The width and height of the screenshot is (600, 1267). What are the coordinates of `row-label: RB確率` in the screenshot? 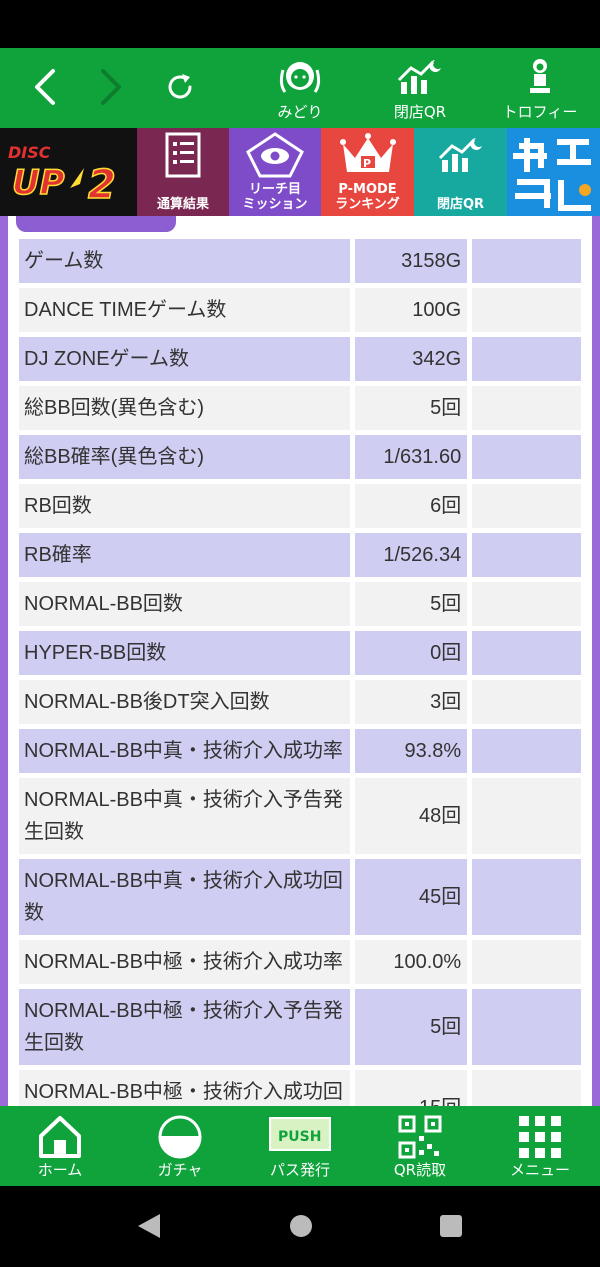 It's located at (185, 555).